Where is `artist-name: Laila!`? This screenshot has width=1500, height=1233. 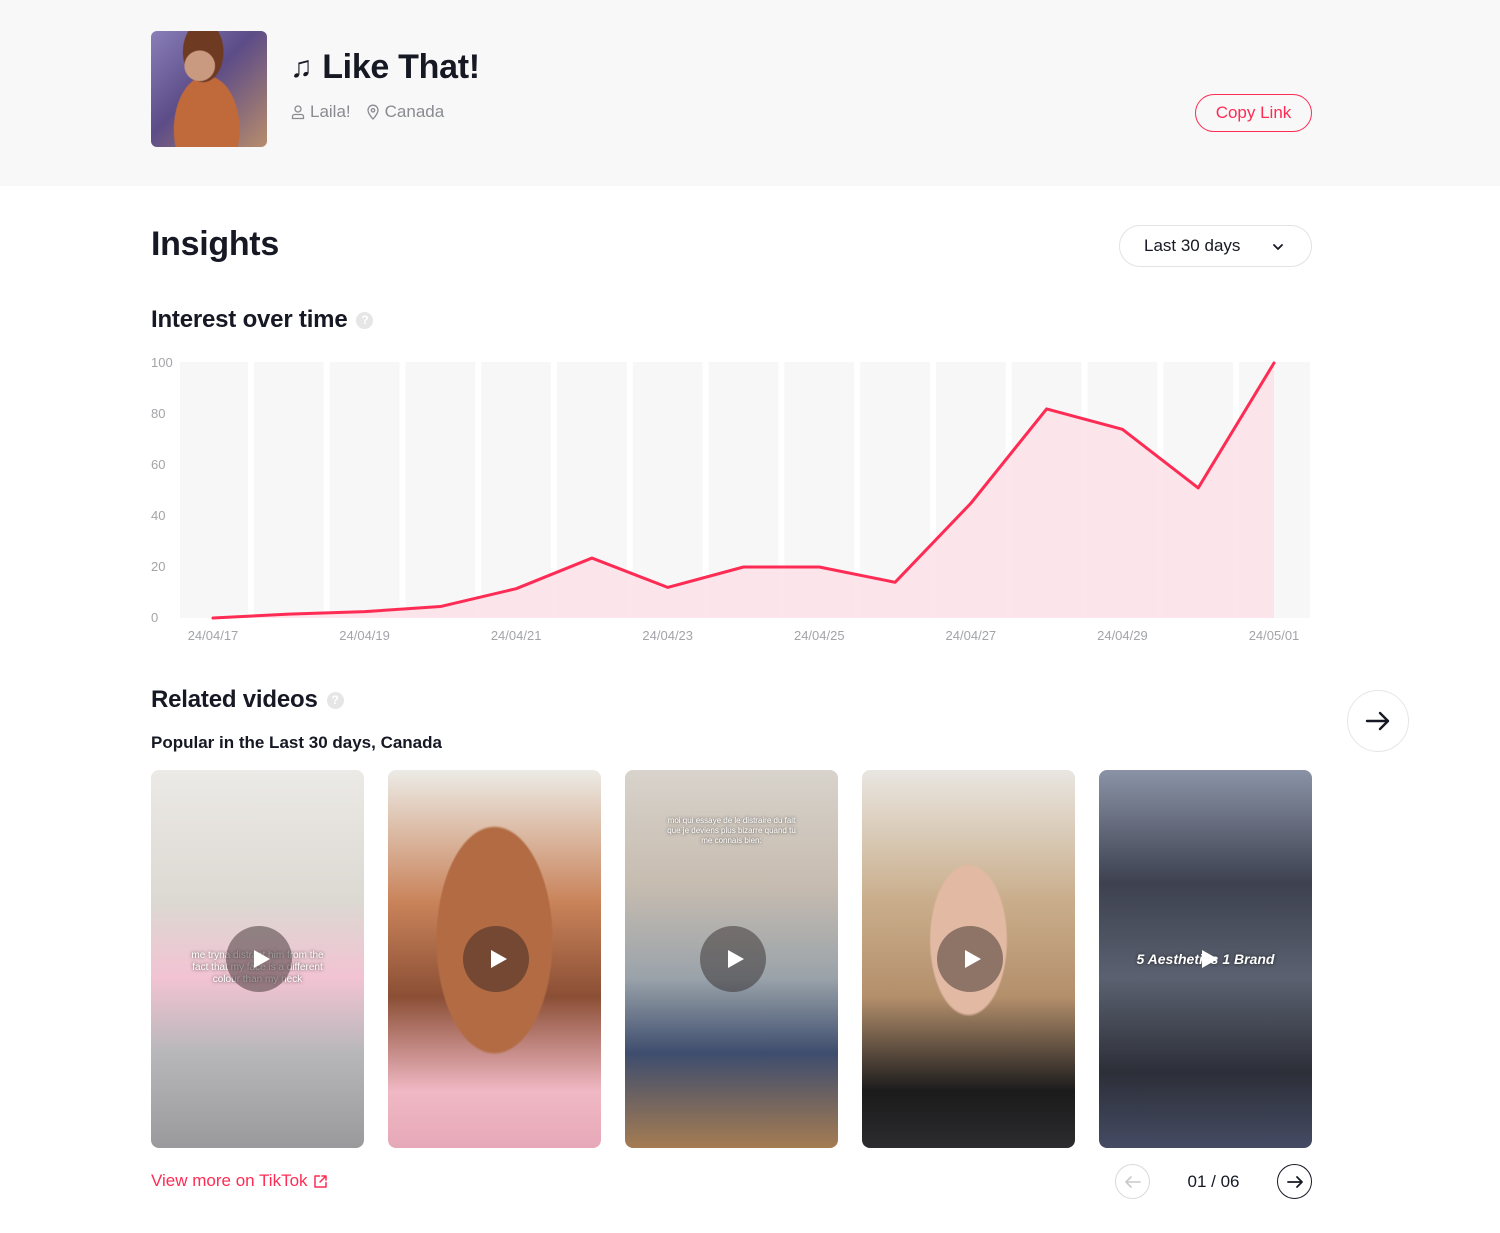 artist-name: Laila! is located at coordinates (330, 111).